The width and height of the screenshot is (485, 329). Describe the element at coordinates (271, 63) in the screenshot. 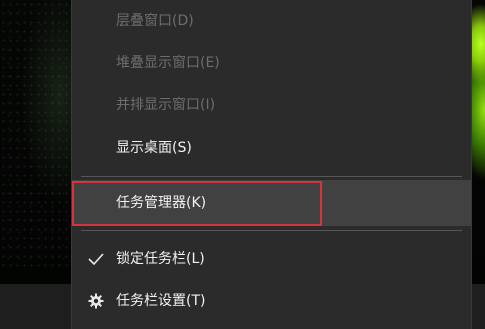

I see `menu-item-stack-windows: 堆叠显示窗口(E)` at that location.